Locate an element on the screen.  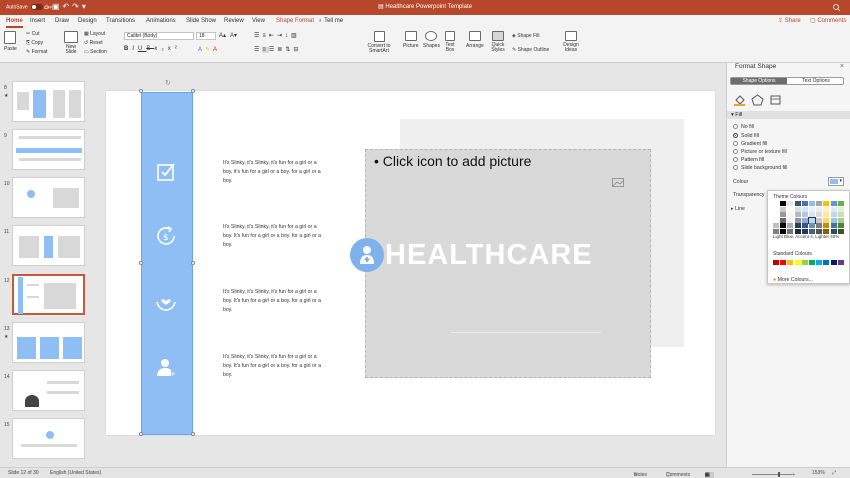
shape-fill-button: ◈ Shape Fill is located at coordinates (525, 36).